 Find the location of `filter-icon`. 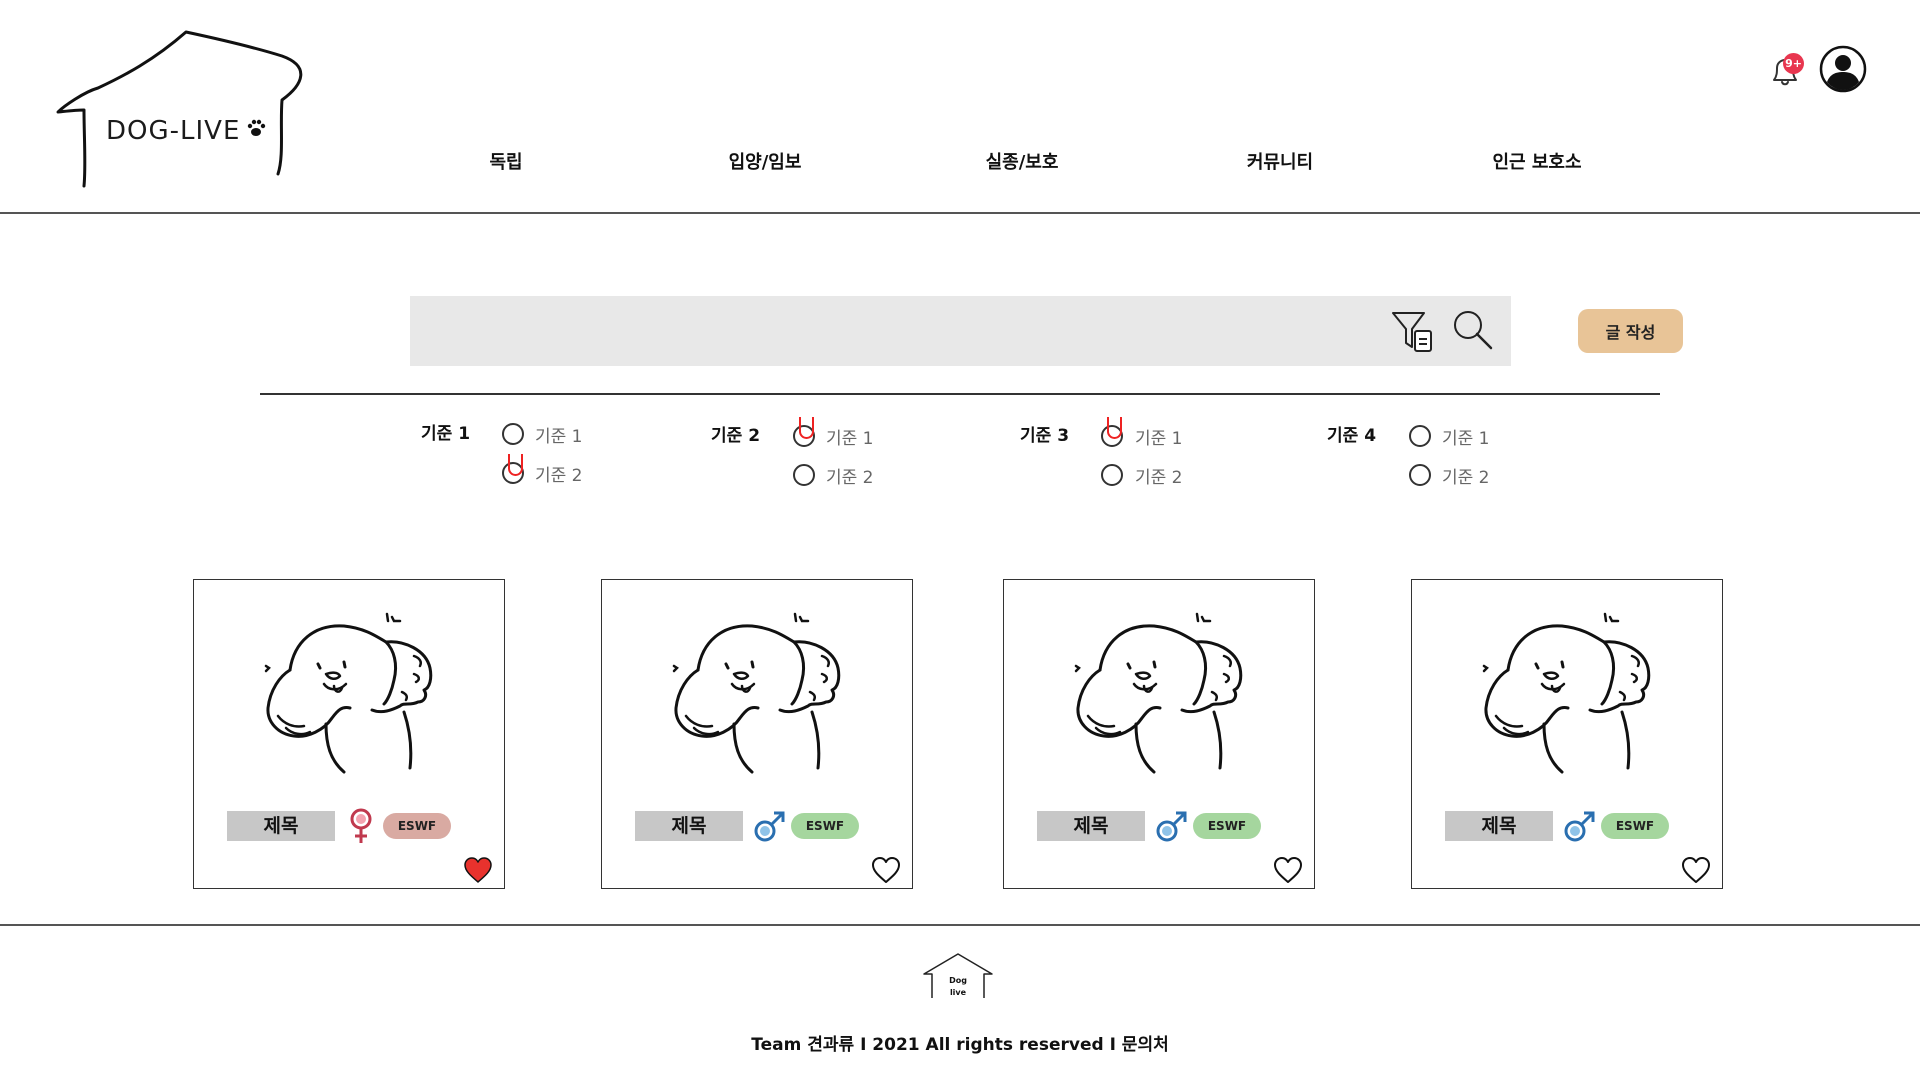

filter-icon is located at coordinates (1413, 332).